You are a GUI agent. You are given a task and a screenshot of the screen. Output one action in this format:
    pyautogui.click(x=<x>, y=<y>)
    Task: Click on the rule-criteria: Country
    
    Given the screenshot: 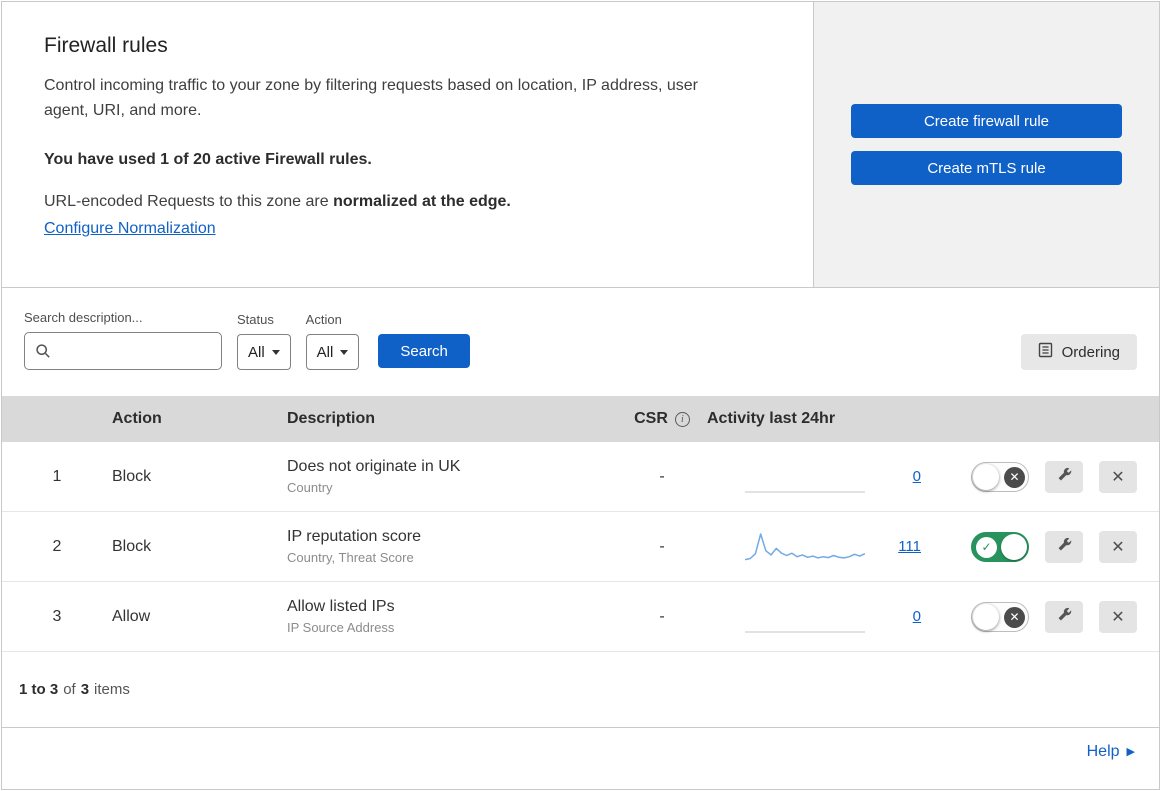 What is the action you would take?
    pyautogui.click(x=310, y=487)
    